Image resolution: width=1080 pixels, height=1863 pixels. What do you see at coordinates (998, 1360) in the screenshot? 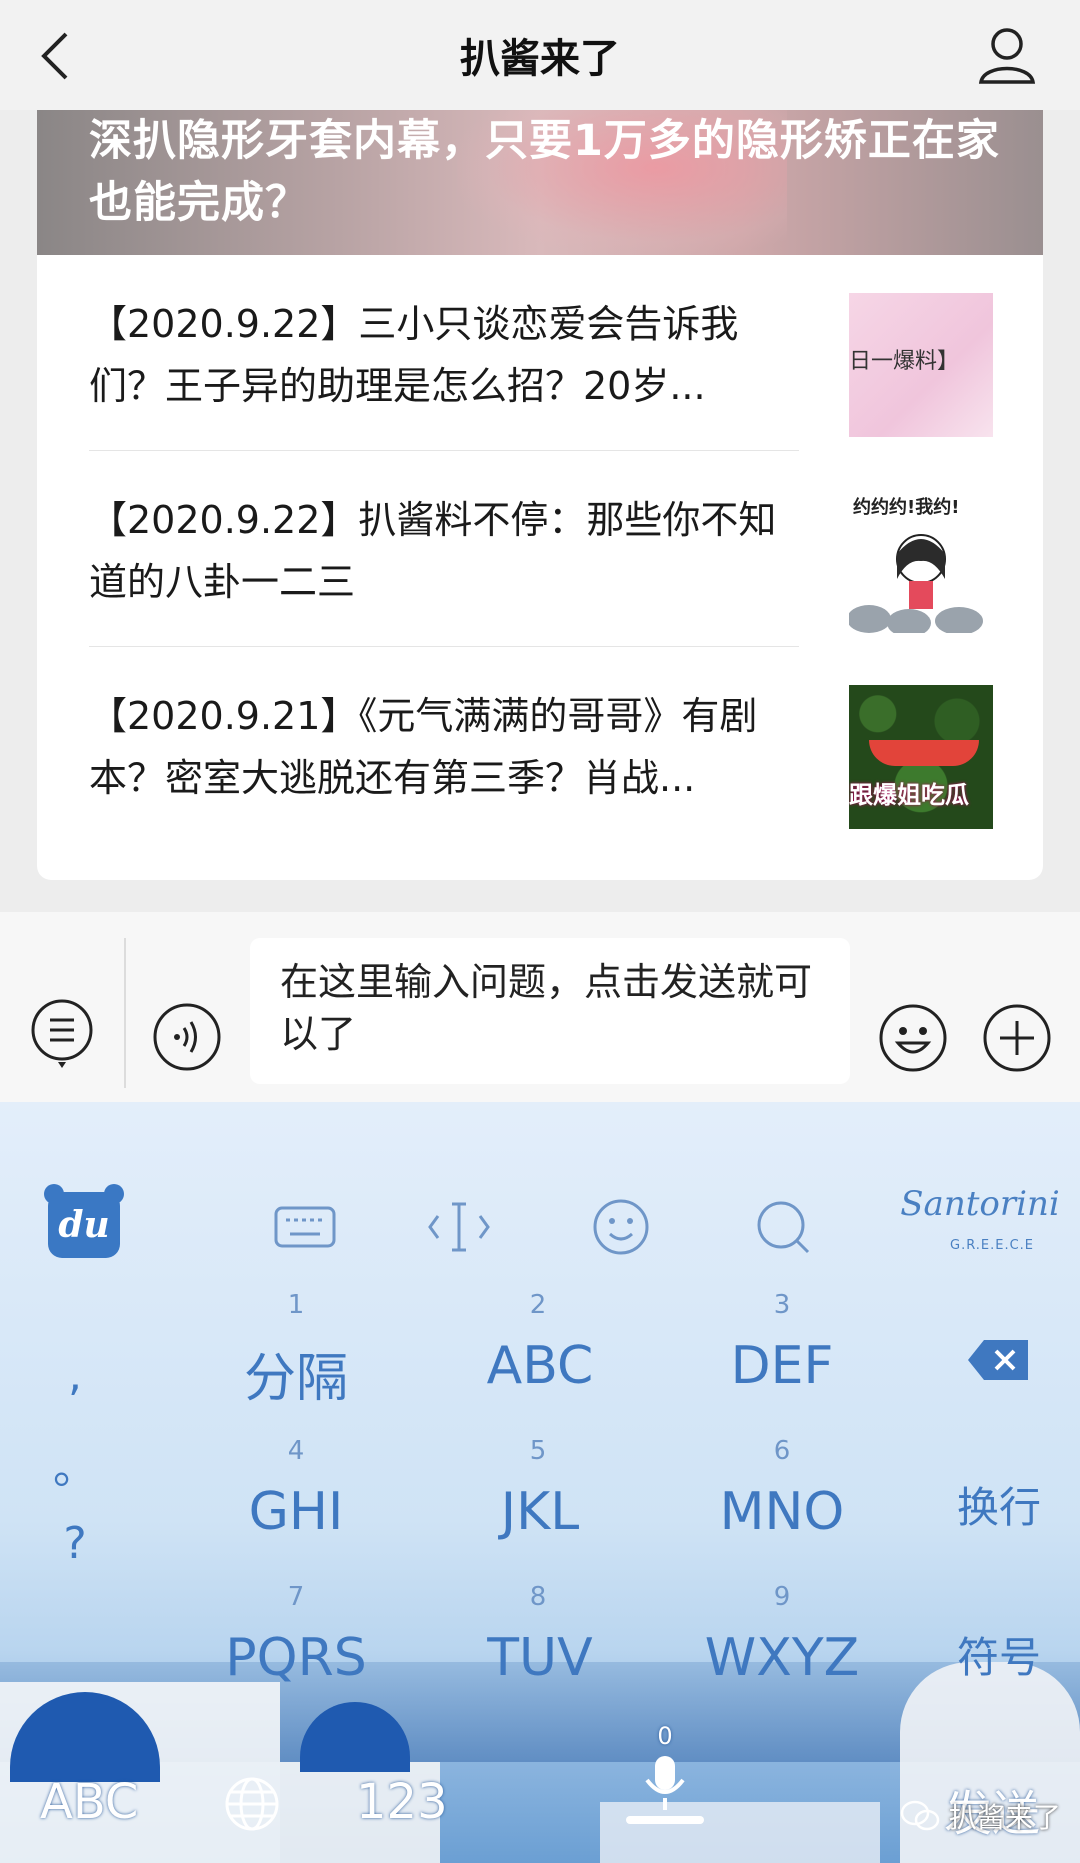
I see `backspace-icon` at bounding box center [998, 1360].